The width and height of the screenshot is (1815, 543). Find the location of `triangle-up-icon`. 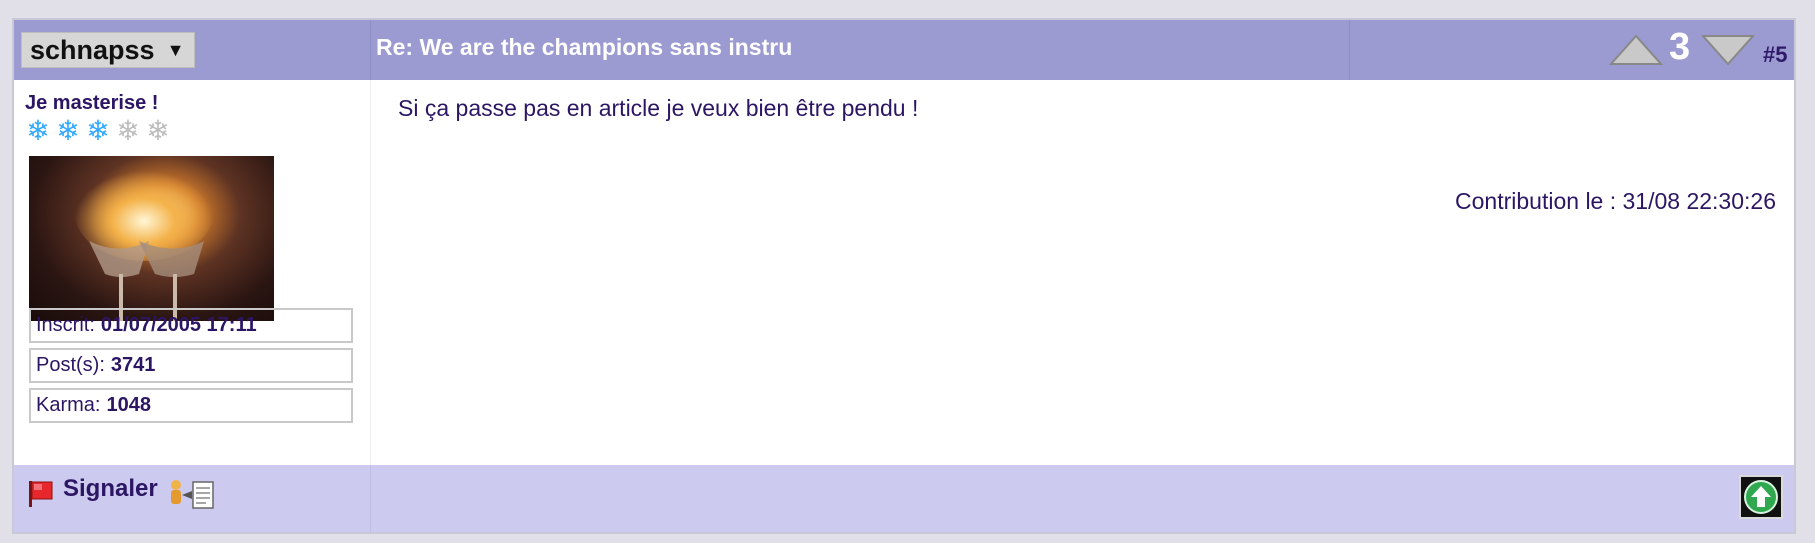

triangle-up-icon is located at coordinates (1636, 49).